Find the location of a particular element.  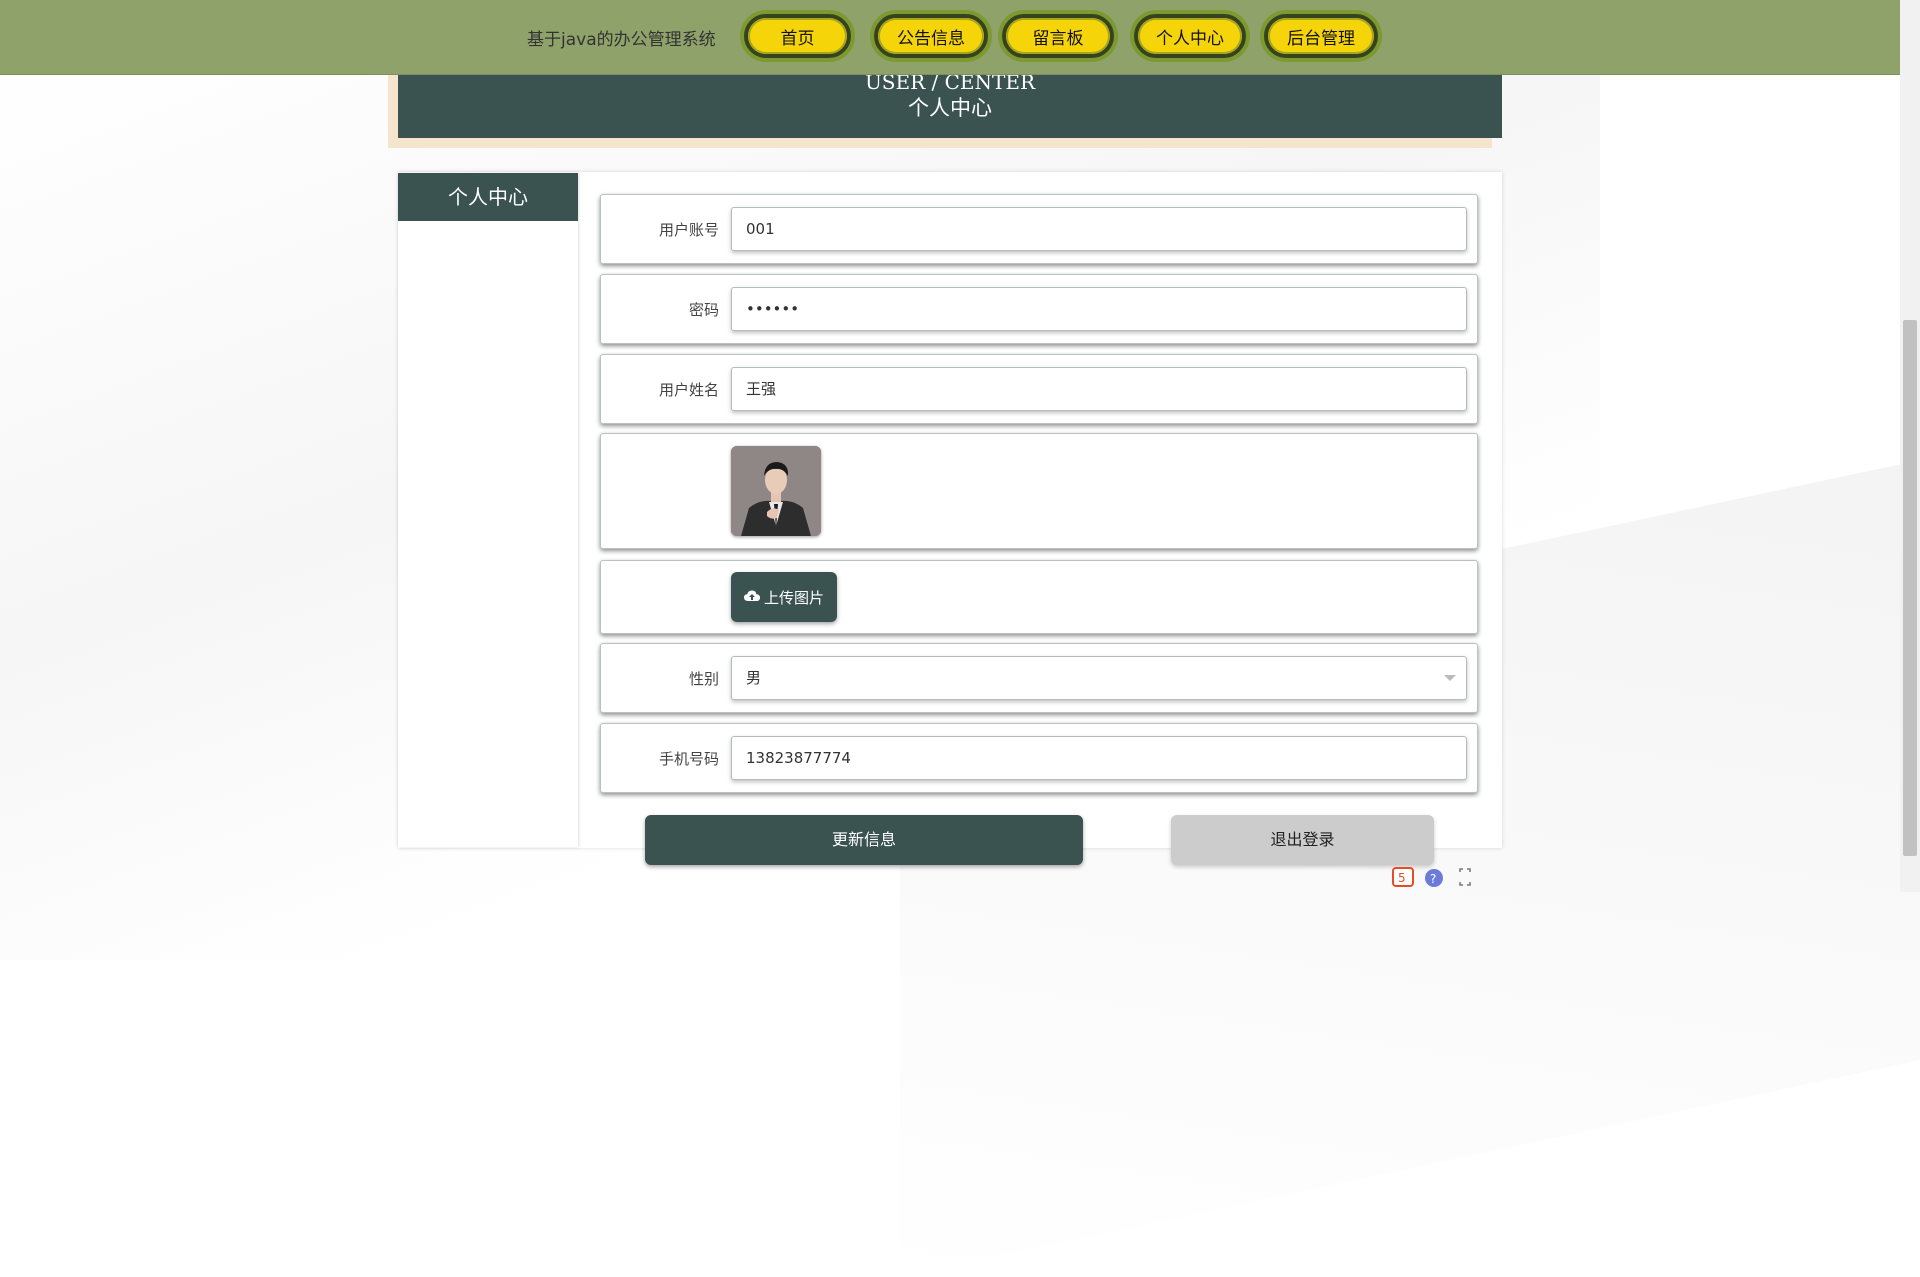

nav-item-notices: 公告信息 is located at coordinates (931, 36).